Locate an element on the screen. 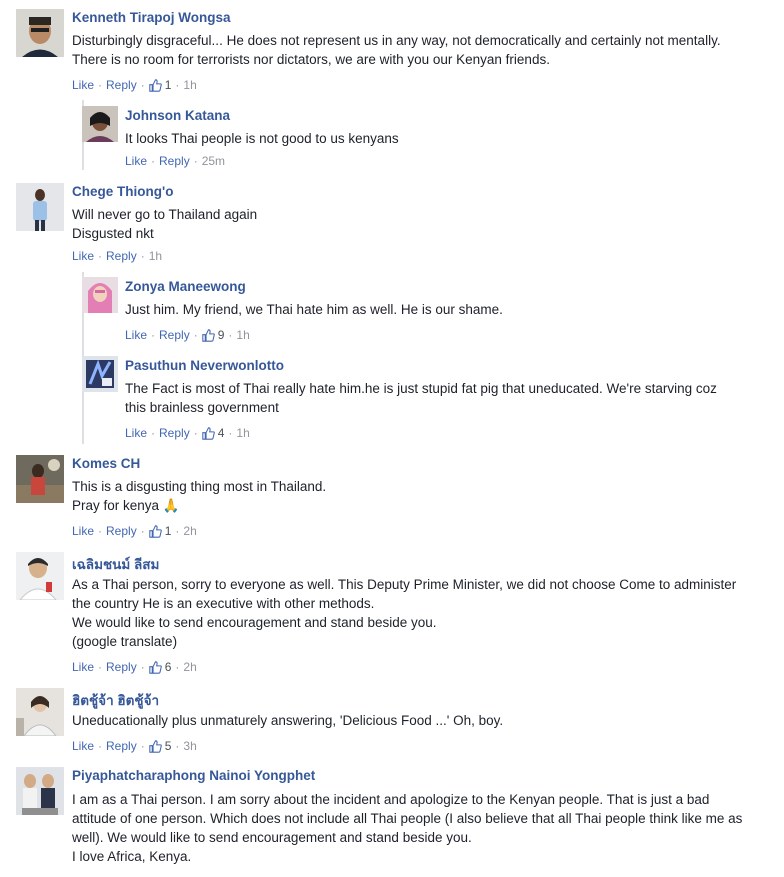 The height and width of the screenshot is (877, 784). comment-actions: Like · Reply · 5 · 3h is located at coordinates (134, 746).